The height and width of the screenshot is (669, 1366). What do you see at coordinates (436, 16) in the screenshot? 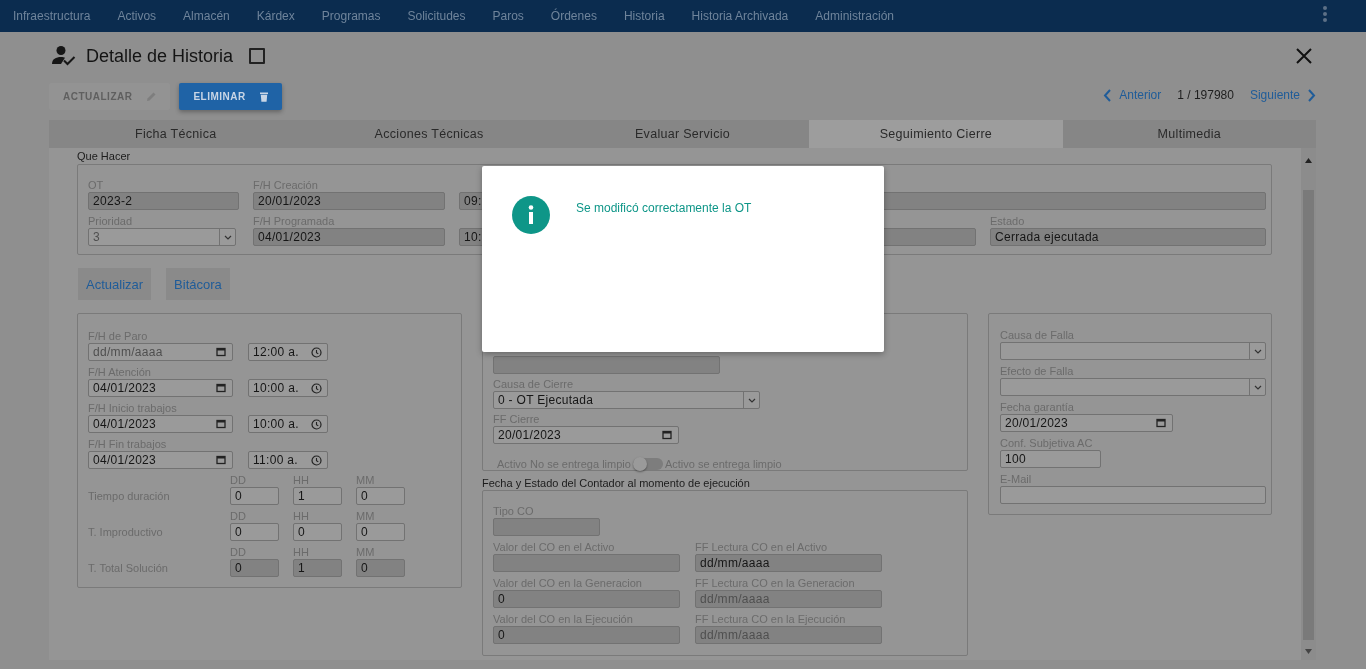
I see `nav-item: Solicitudes` at bounding box center [436, 16].